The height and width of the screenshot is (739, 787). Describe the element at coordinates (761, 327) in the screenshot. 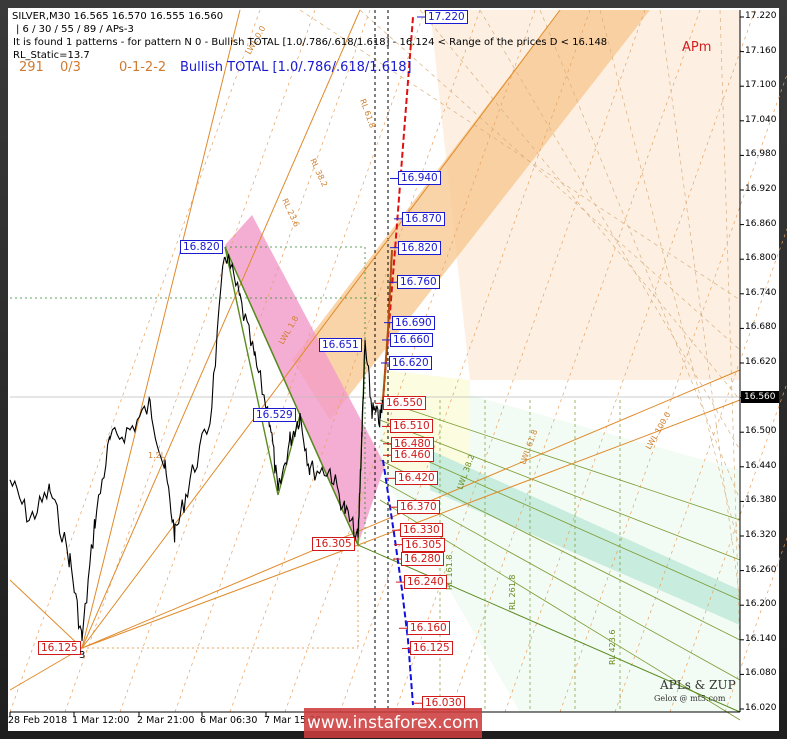

I see `y-tick-label: 16.680` at that location.